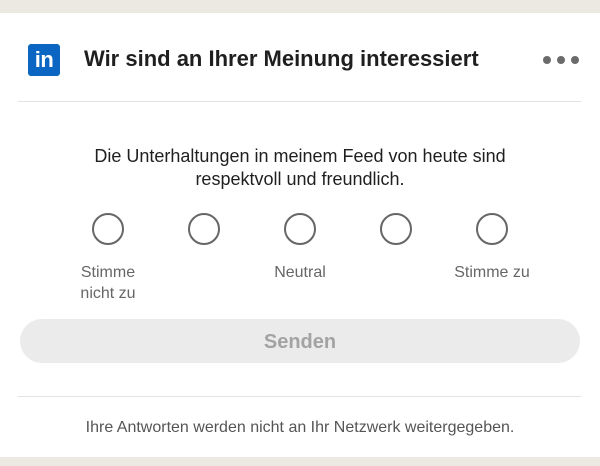 This screenshot has width=600, height=466. What do you see at coordinates (108, 283) in the screenshot?
I see `scale-label-disagree: Stimme nicht zu` at bounding box center [108, 283].